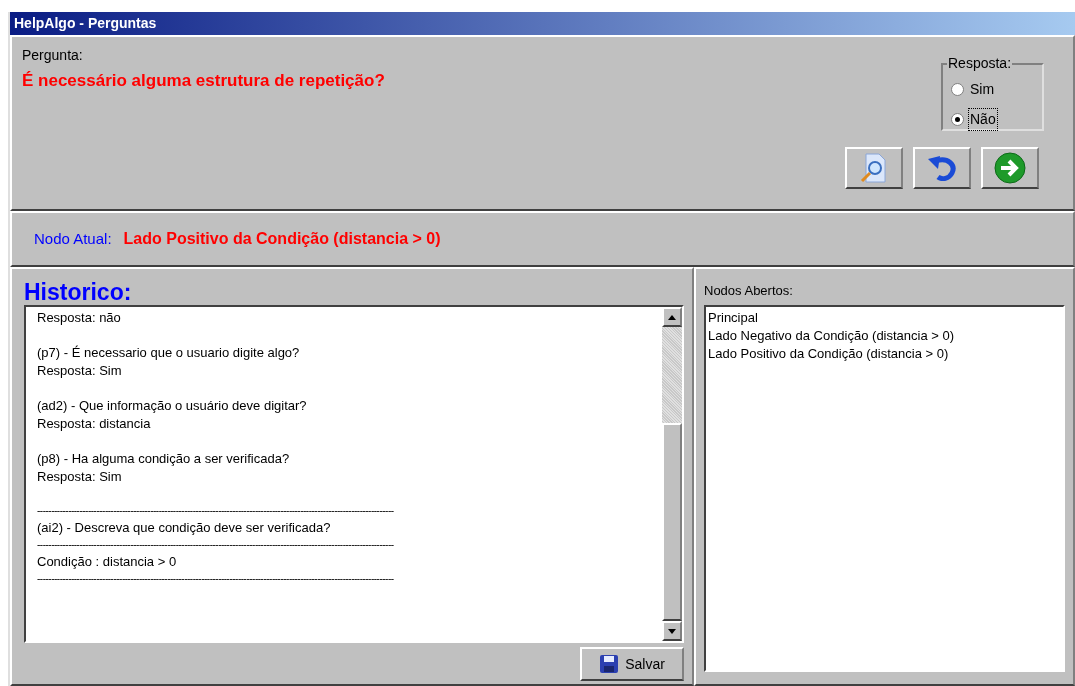  Describe the element at coordinates (107, 562) in the screenshot. I see `history-line: Condição : distancia > 0` at that location.